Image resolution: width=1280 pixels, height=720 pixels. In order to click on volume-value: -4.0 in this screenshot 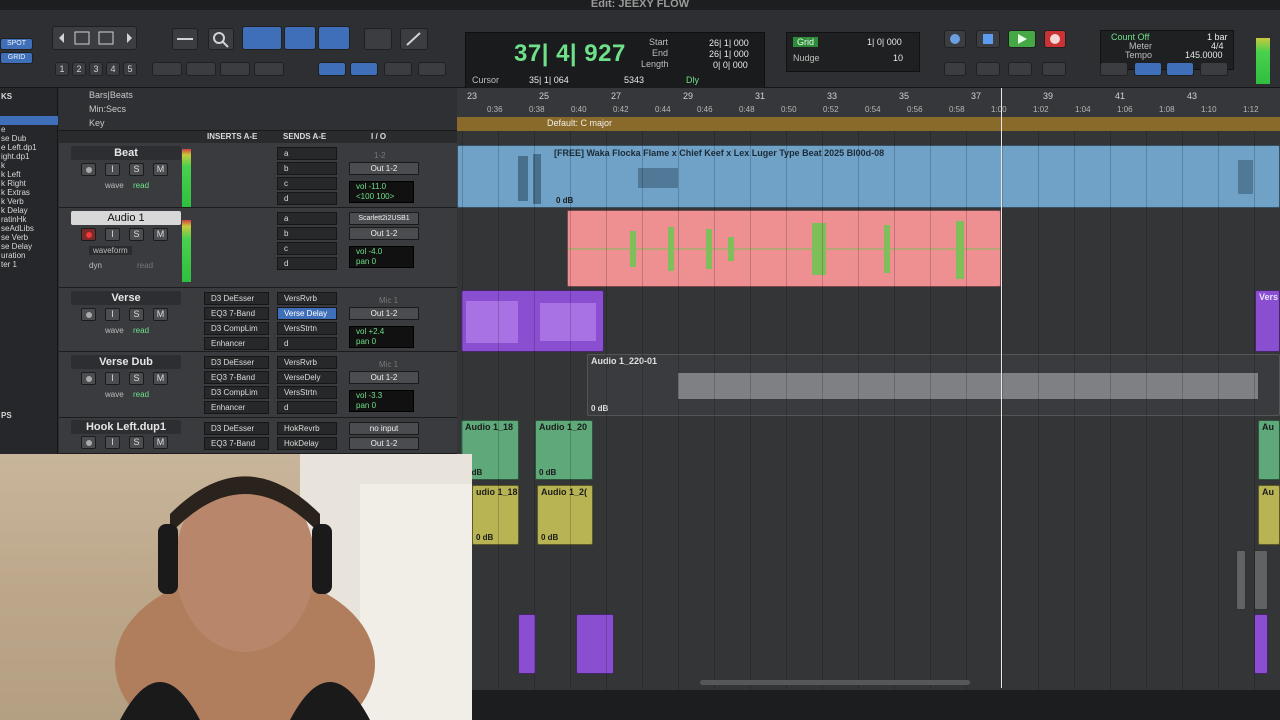, I will do `click(375, 251)`.